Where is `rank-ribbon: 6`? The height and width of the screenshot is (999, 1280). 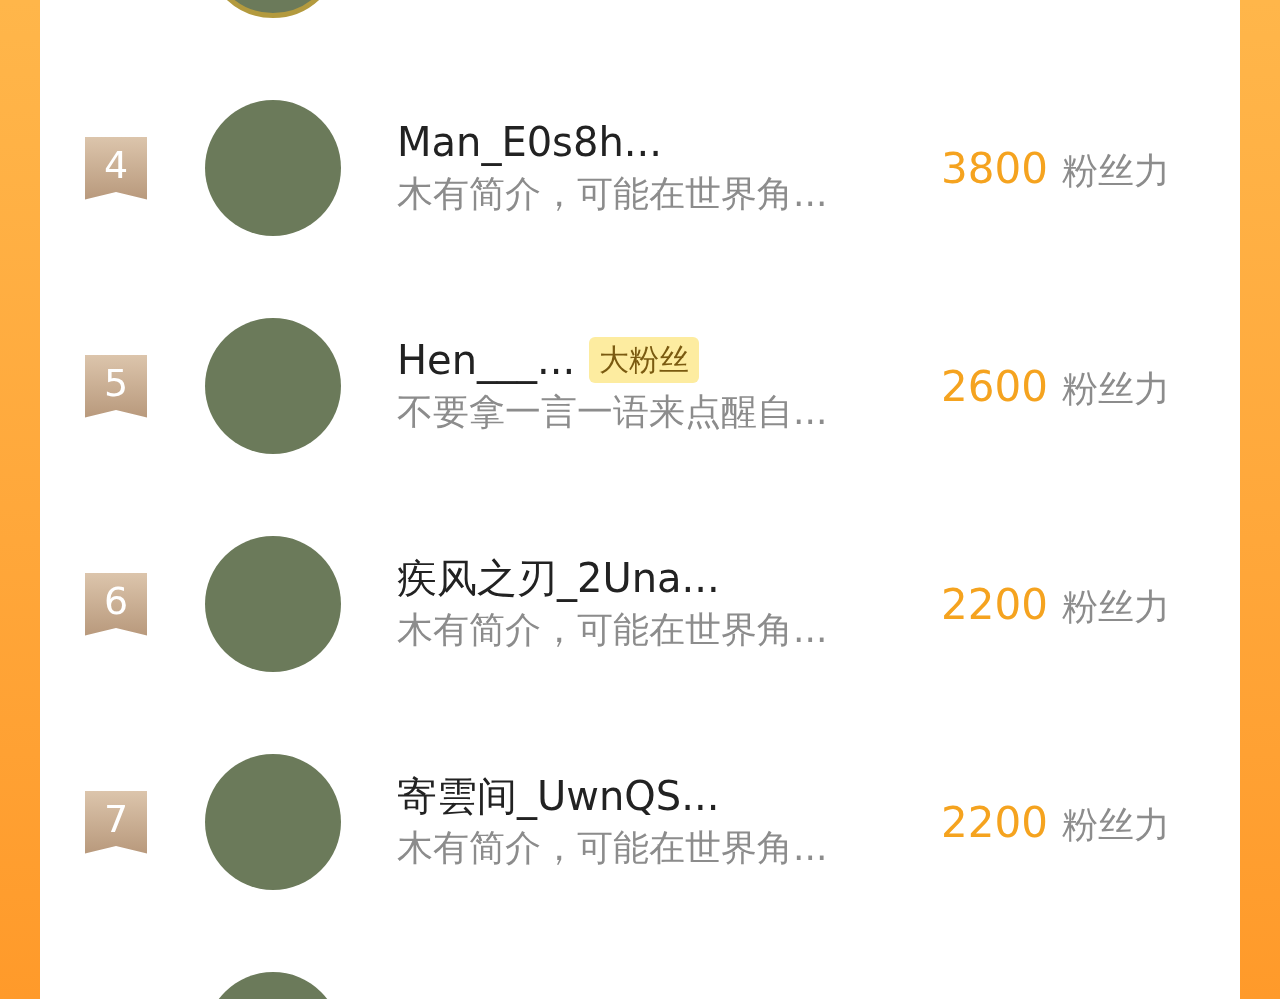
rank-ribbon: 6 is located at coordinates (116, 604).